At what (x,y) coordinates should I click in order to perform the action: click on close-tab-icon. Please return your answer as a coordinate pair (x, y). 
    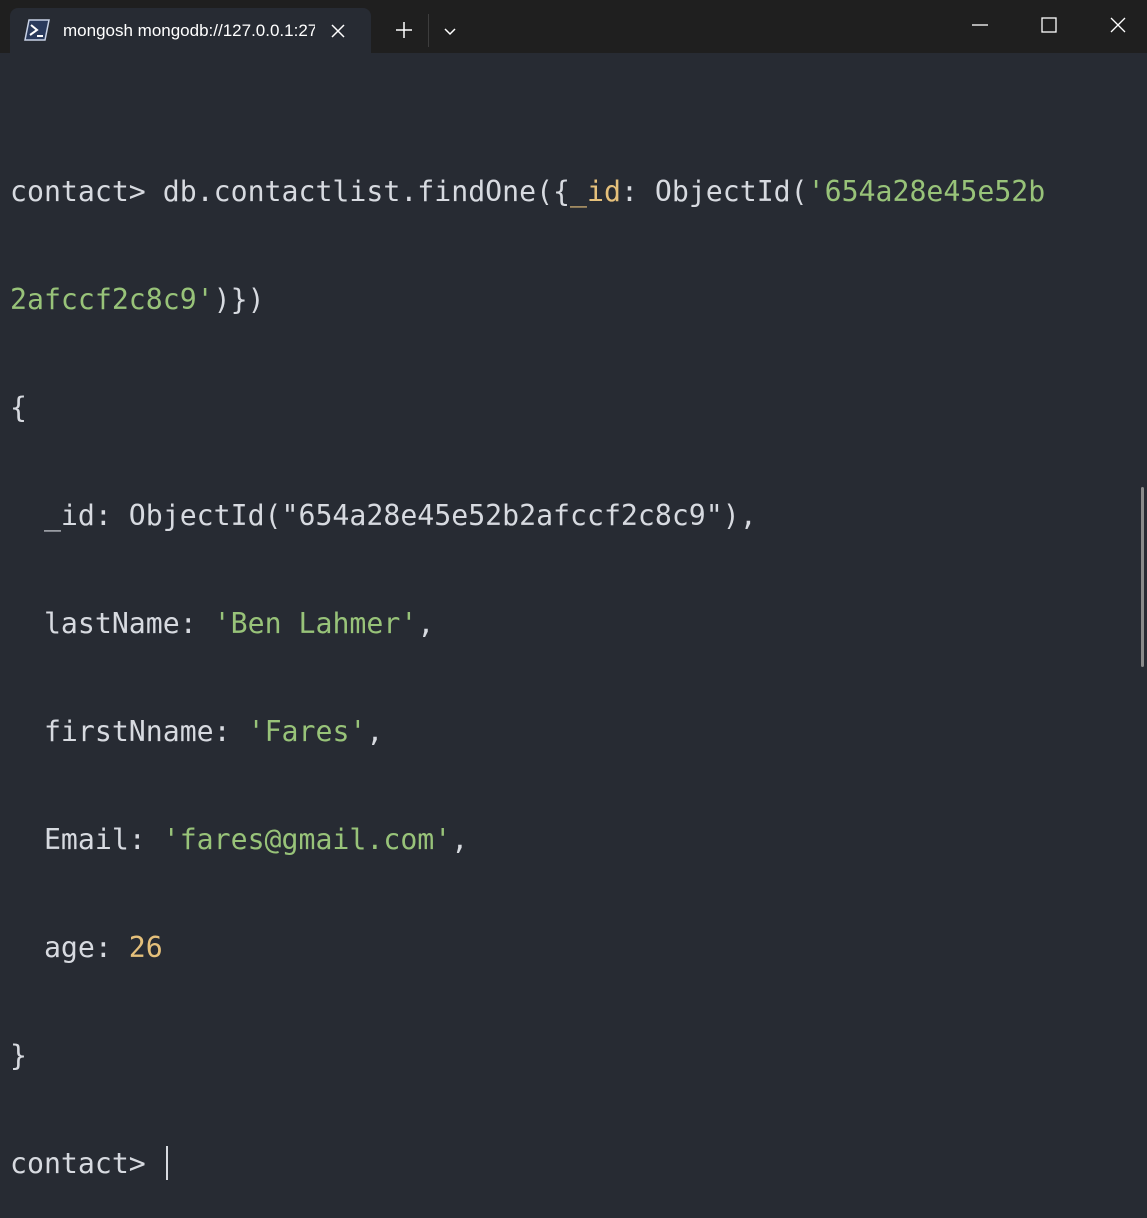
    Looking at the image, I should click on (338, 31).